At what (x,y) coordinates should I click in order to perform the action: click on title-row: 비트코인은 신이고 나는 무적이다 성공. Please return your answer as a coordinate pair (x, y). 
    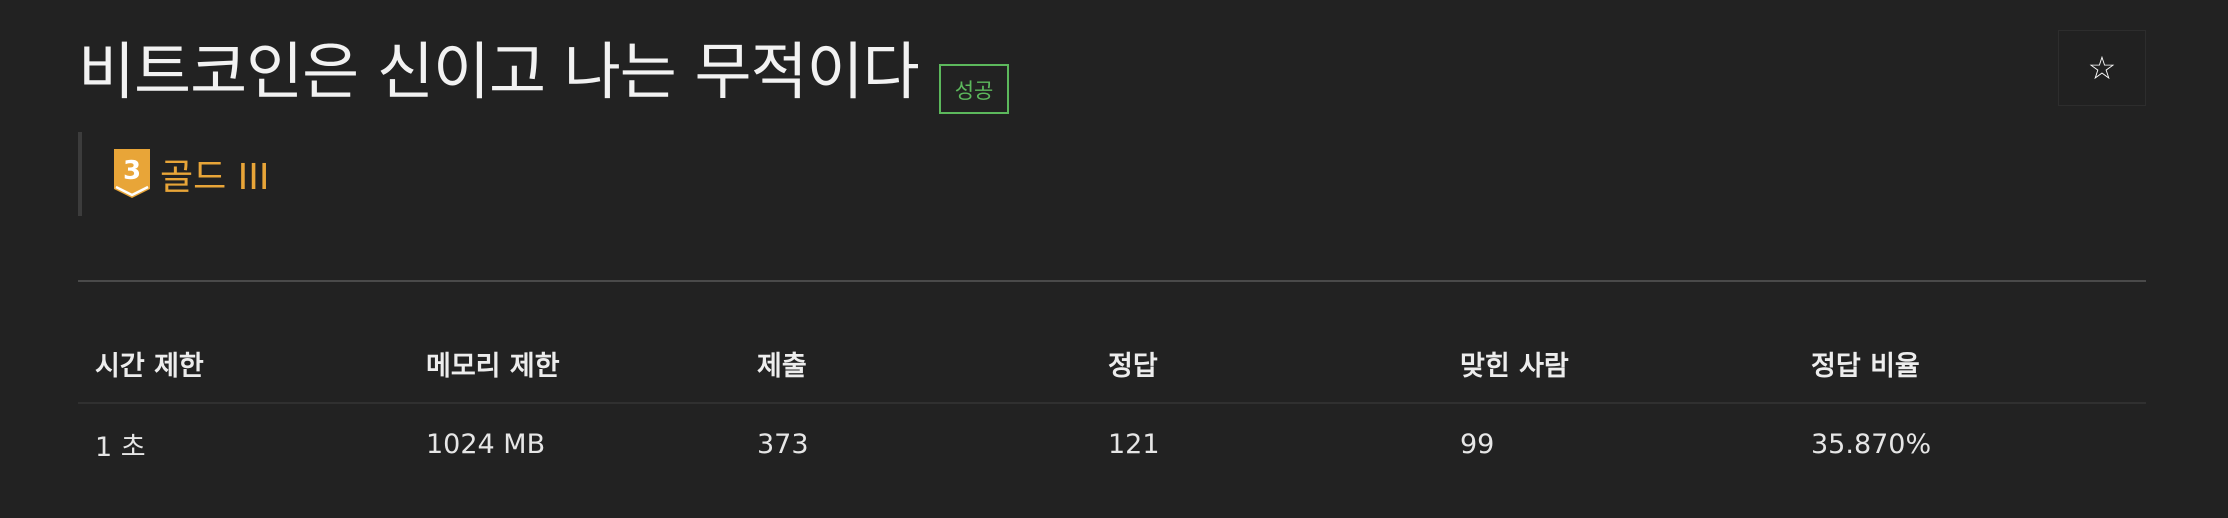
    Looking at the image, I should click on (544, 72).